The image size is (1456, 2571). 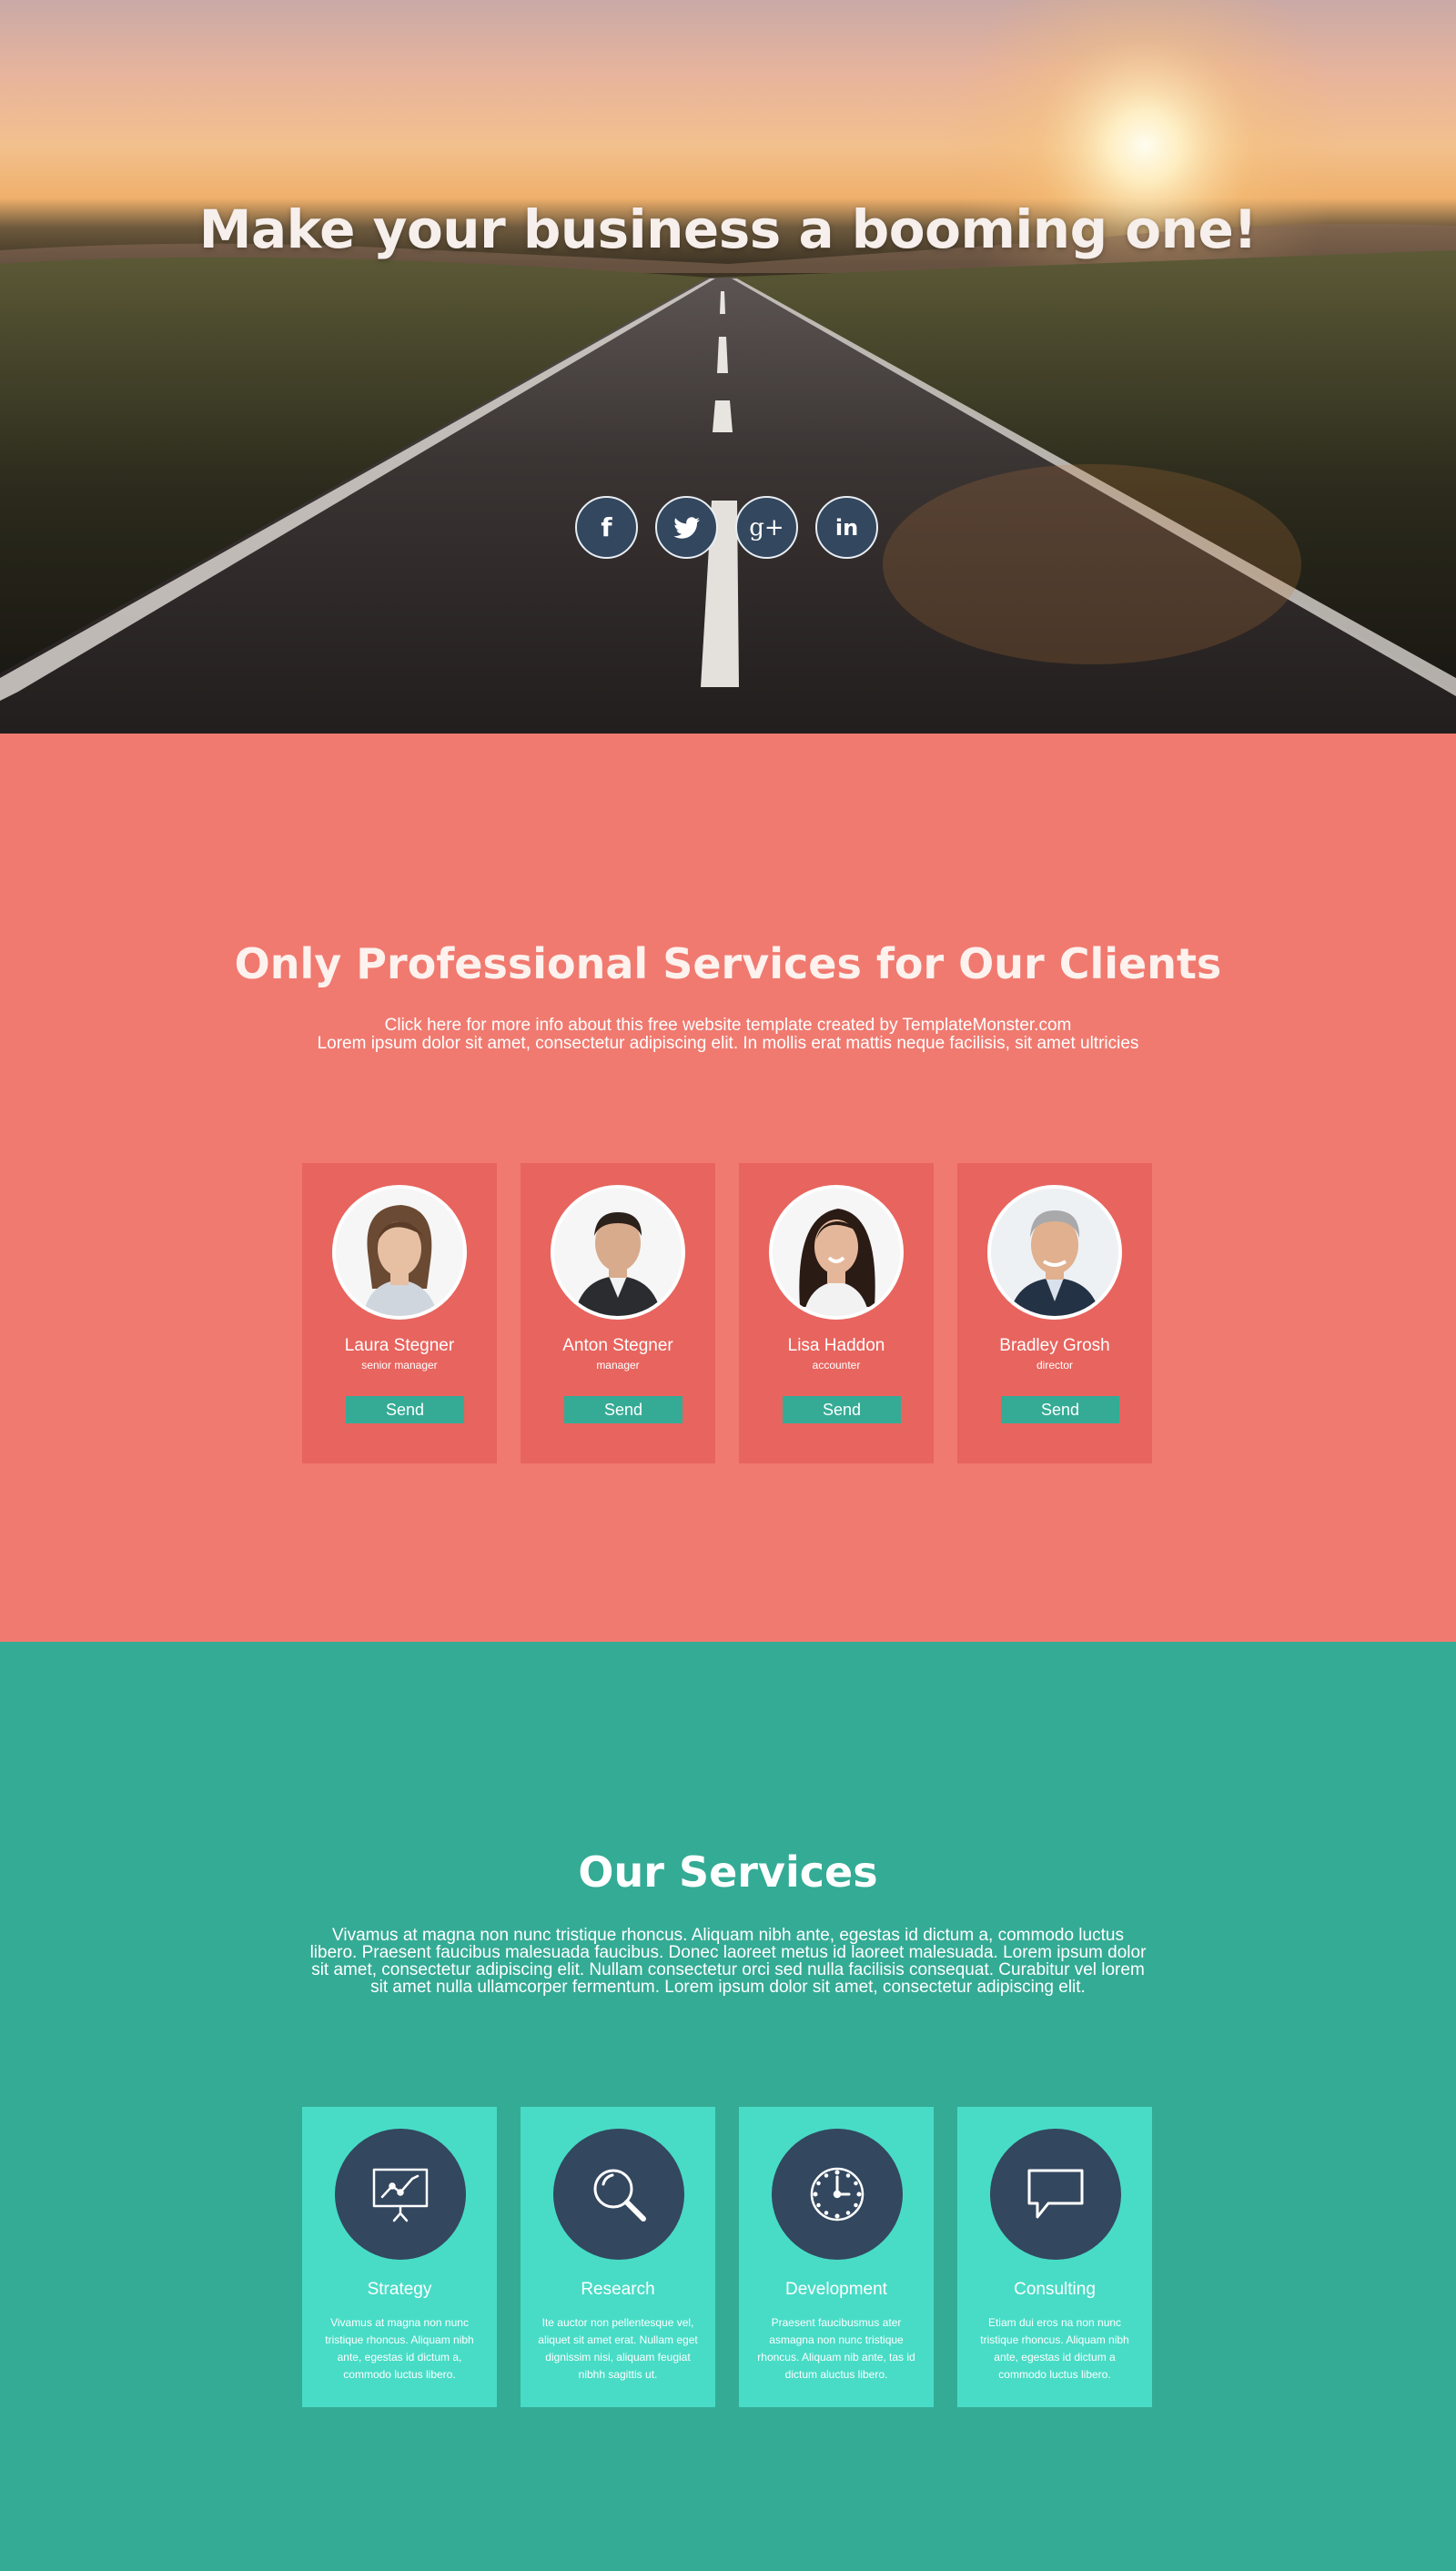 I want to click on linkedin-icon: in, so click(x=847, y=527).